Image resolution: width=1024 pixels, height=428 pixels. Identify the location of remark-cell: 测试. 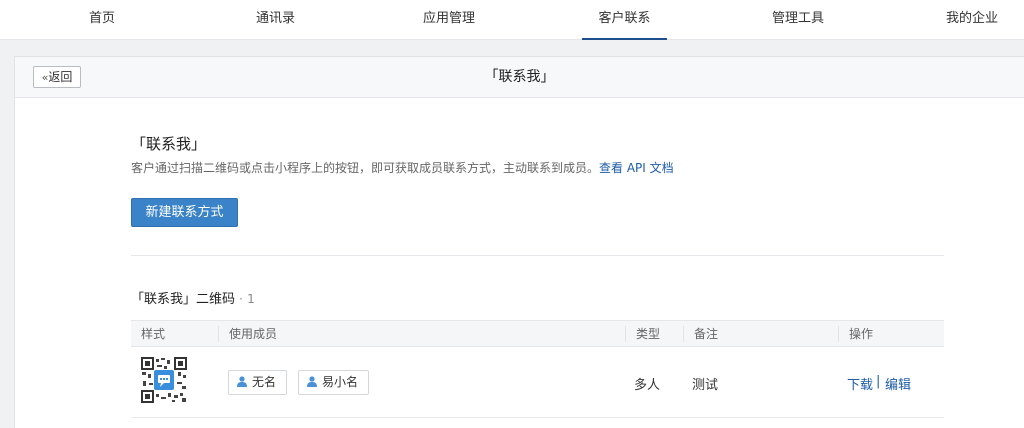
(705, 385).